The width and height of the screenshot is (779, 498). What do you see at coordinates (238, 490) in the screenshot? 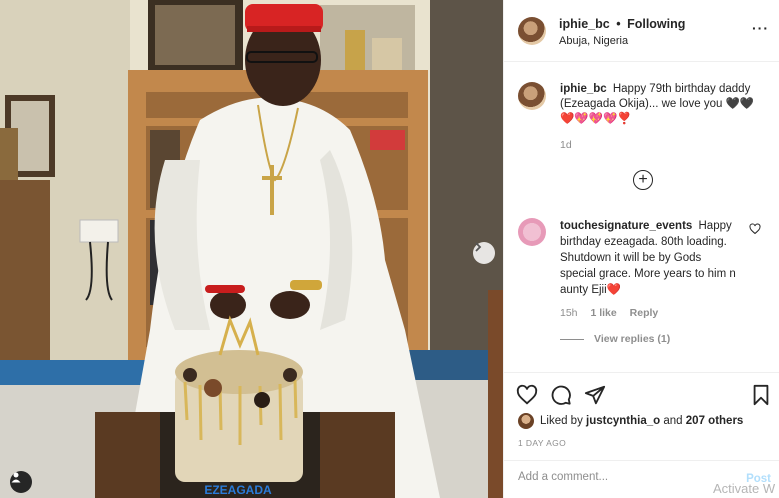
I see `cake-text: EZEAGADA` at bounding box center [238, 490].